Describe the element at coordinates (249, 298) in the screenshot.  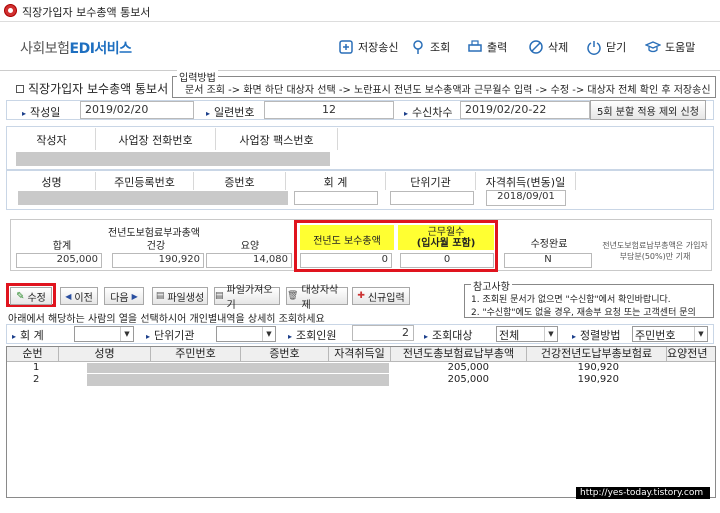
I see `file-import-label: 파일가져오기` at that location.